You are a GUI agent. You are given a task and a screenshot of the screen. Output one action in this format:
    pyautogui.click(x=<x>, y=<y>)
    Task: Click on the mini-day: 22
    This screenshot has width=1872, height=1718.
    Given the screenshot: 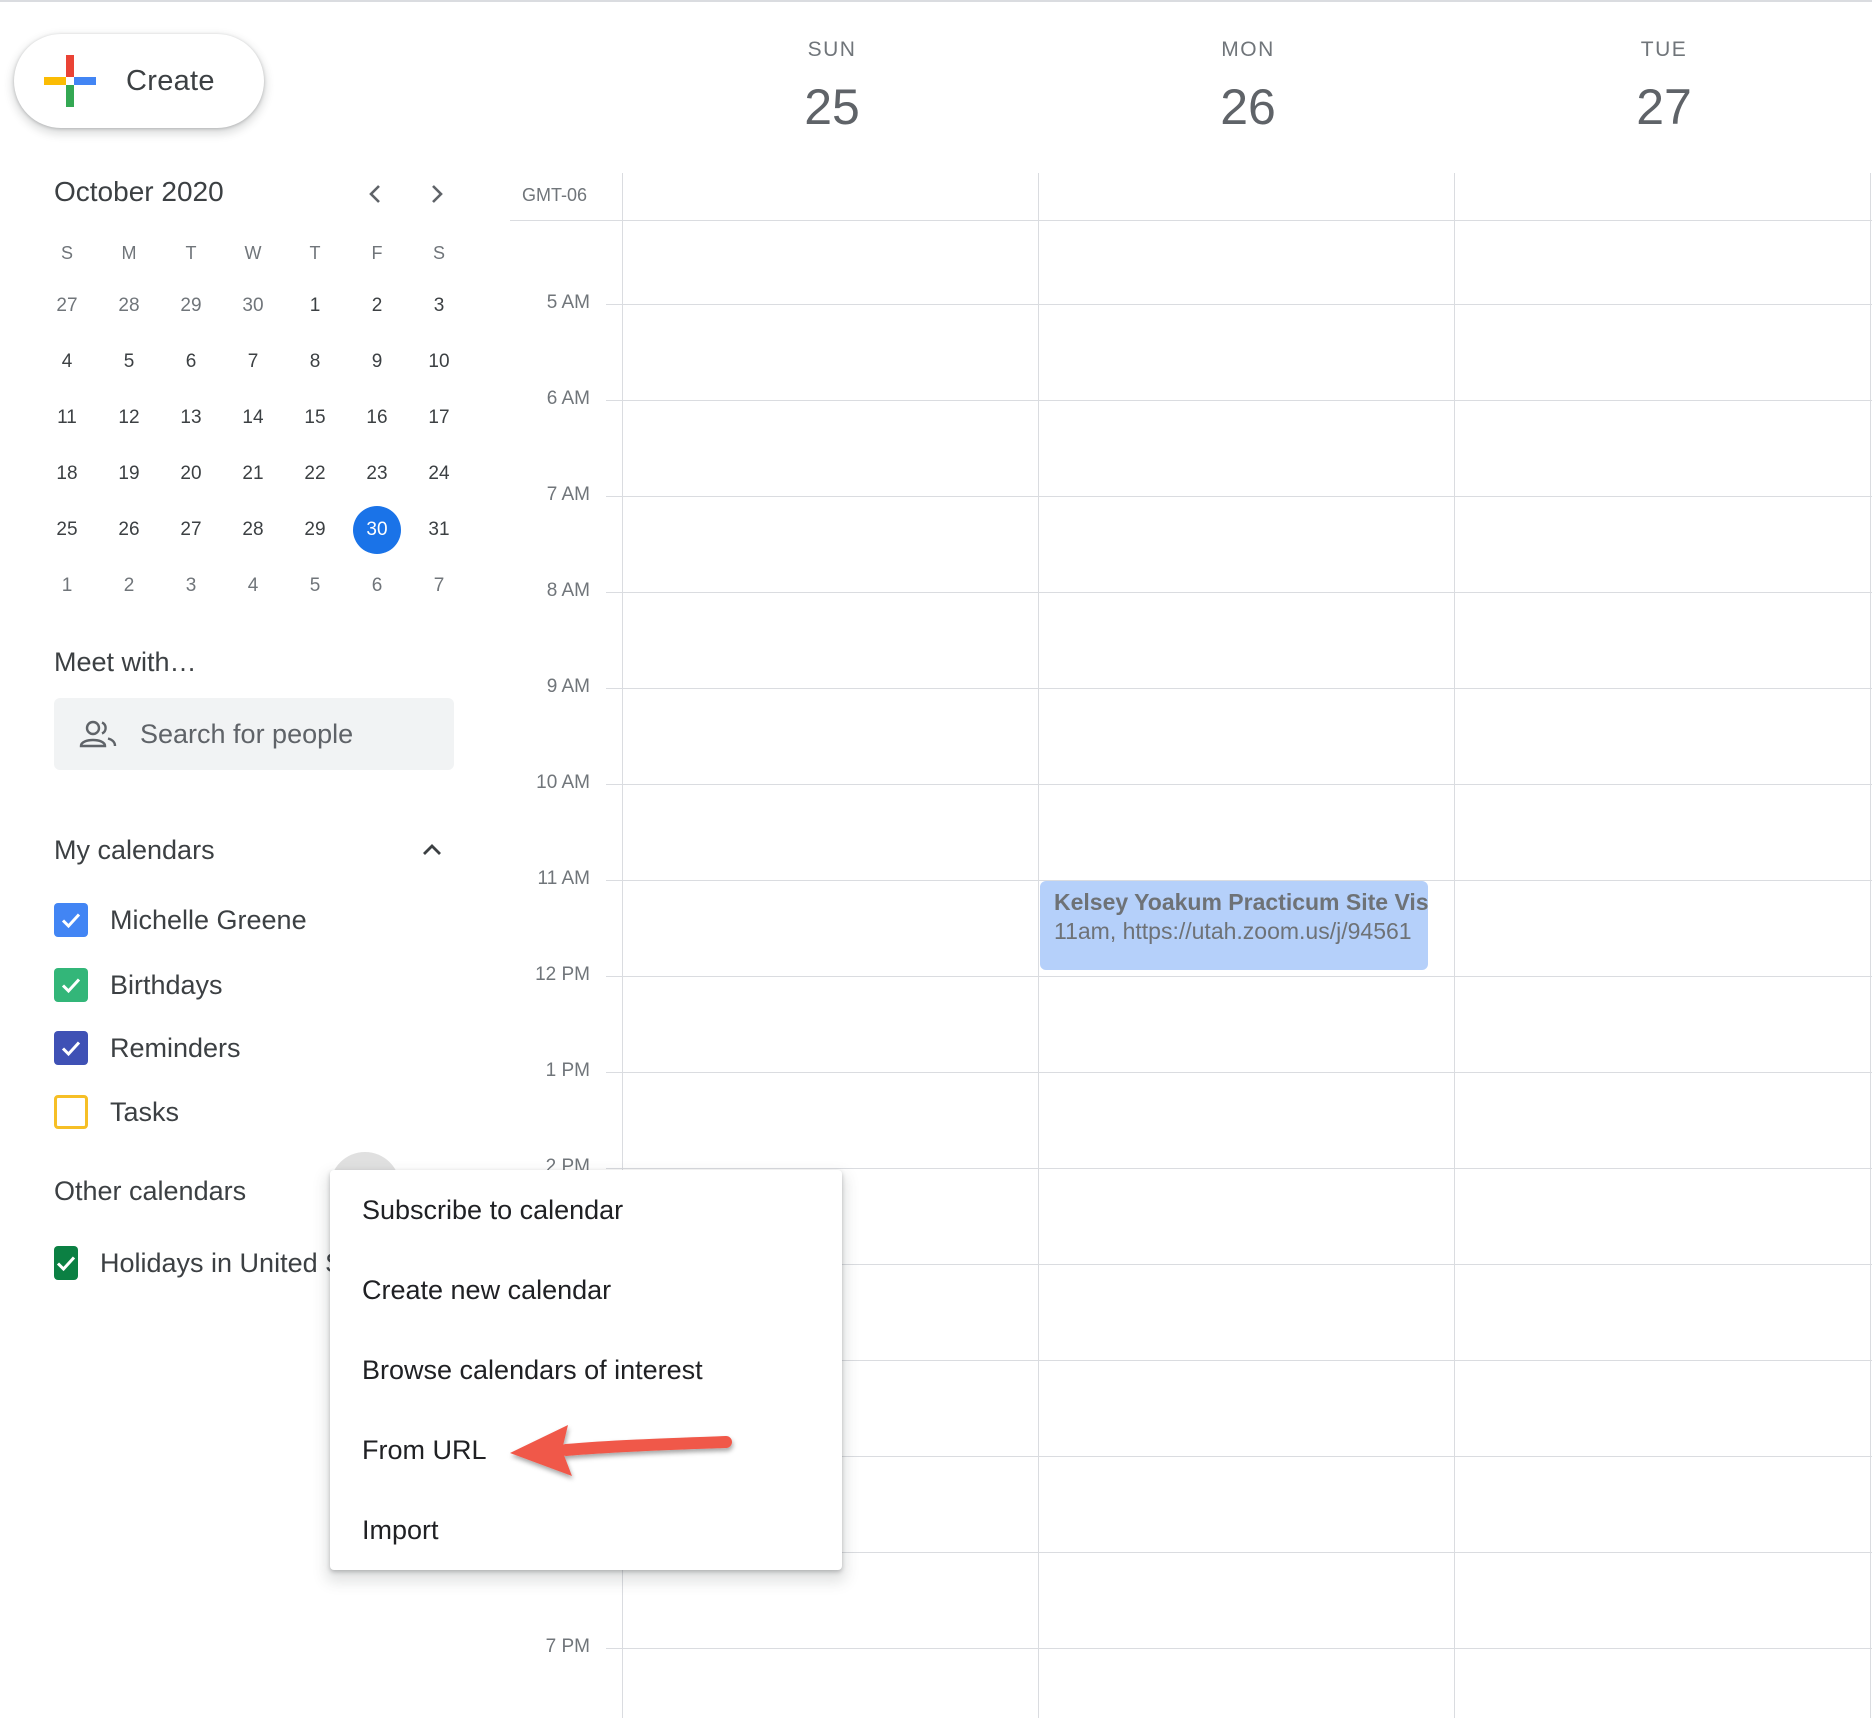 What is the action you would take?
    pyautogui.click(x=315, y=474)
    